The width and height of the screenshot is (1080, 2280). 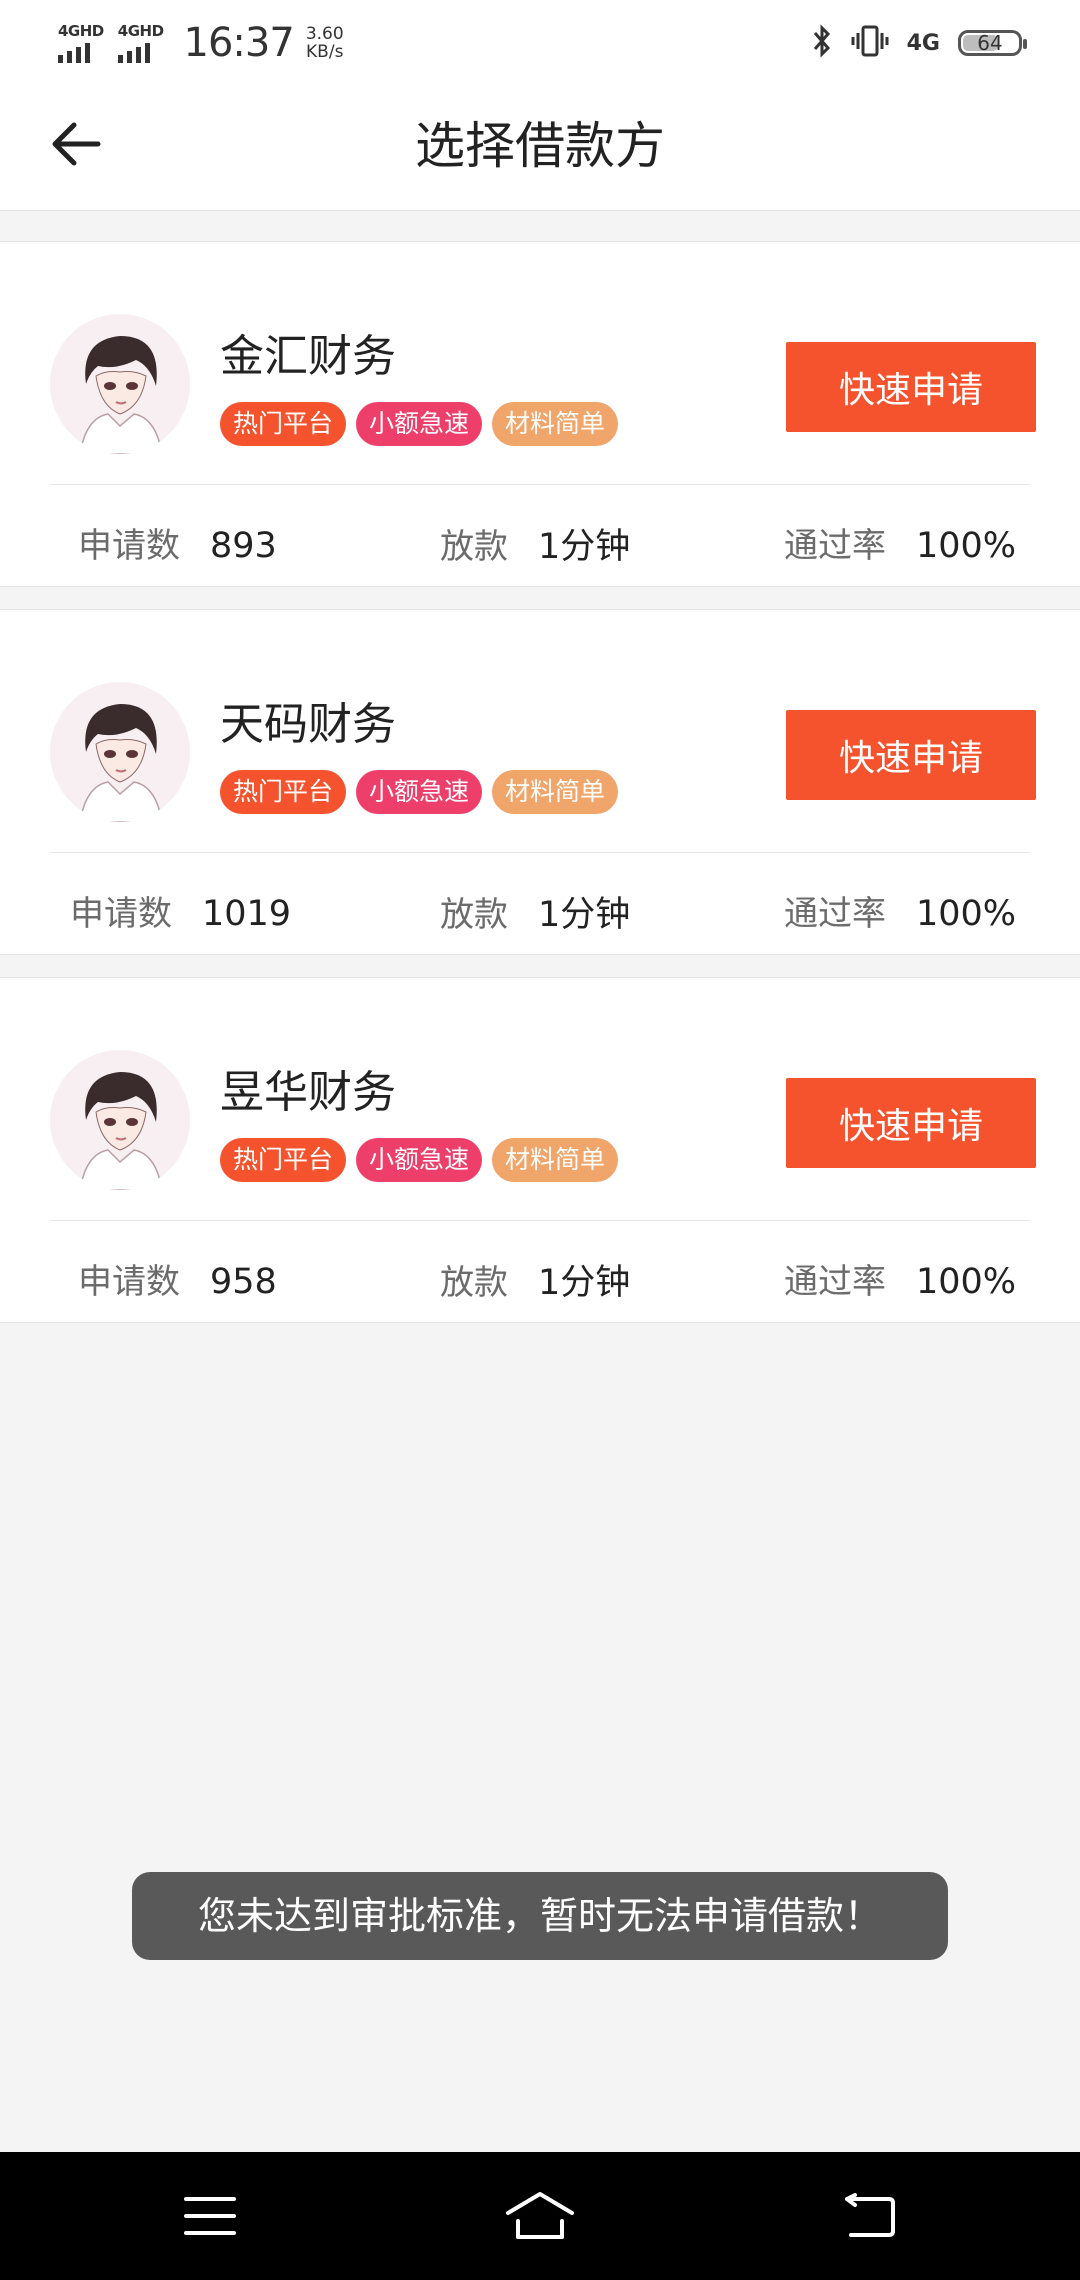 What do you see at coordinates (181, 914) in the screenshot?
I see `stat-applications: 申请数 1019` at bounding box center [181, 914].